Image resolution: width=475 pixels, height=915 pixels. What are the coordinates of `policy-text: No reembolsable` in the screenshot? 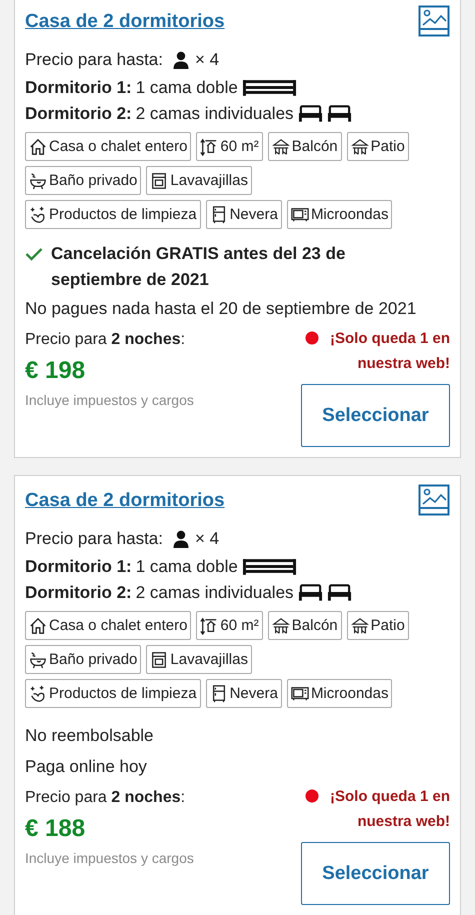 It's located at (90, 736).